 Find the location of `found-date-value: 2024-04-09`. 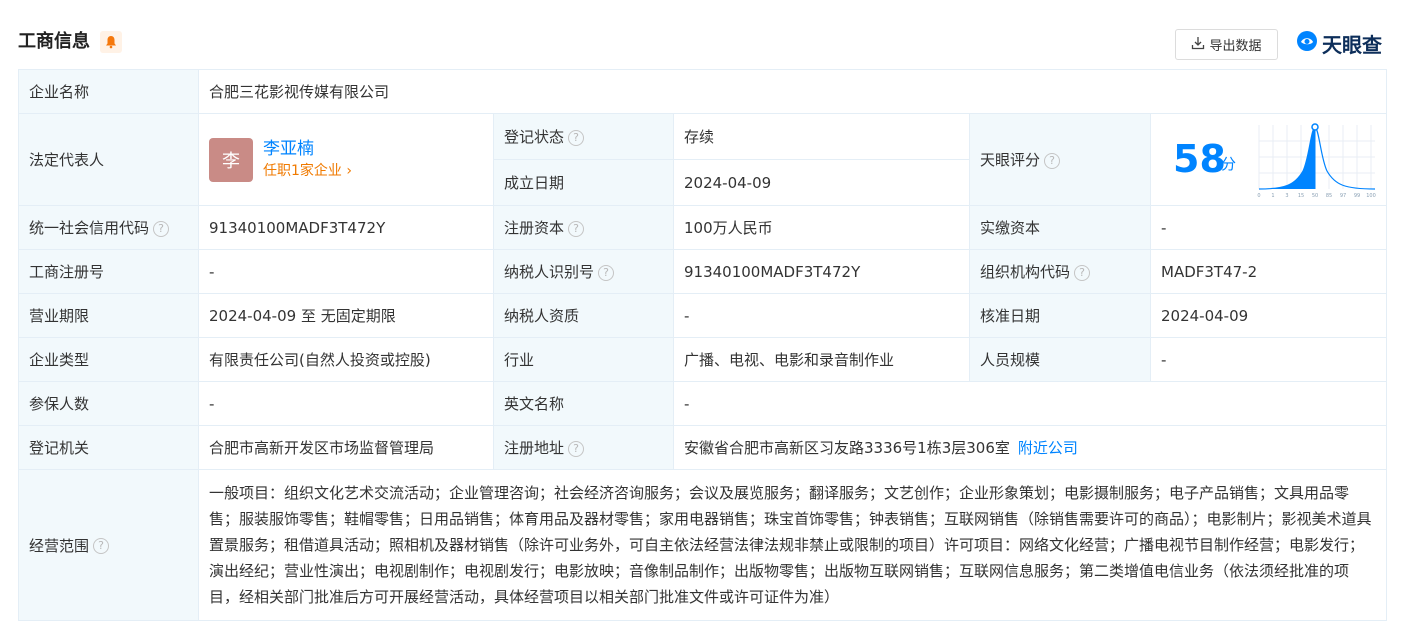

found-date-value: 2024-04-09 is located at coordinates (821, 182).